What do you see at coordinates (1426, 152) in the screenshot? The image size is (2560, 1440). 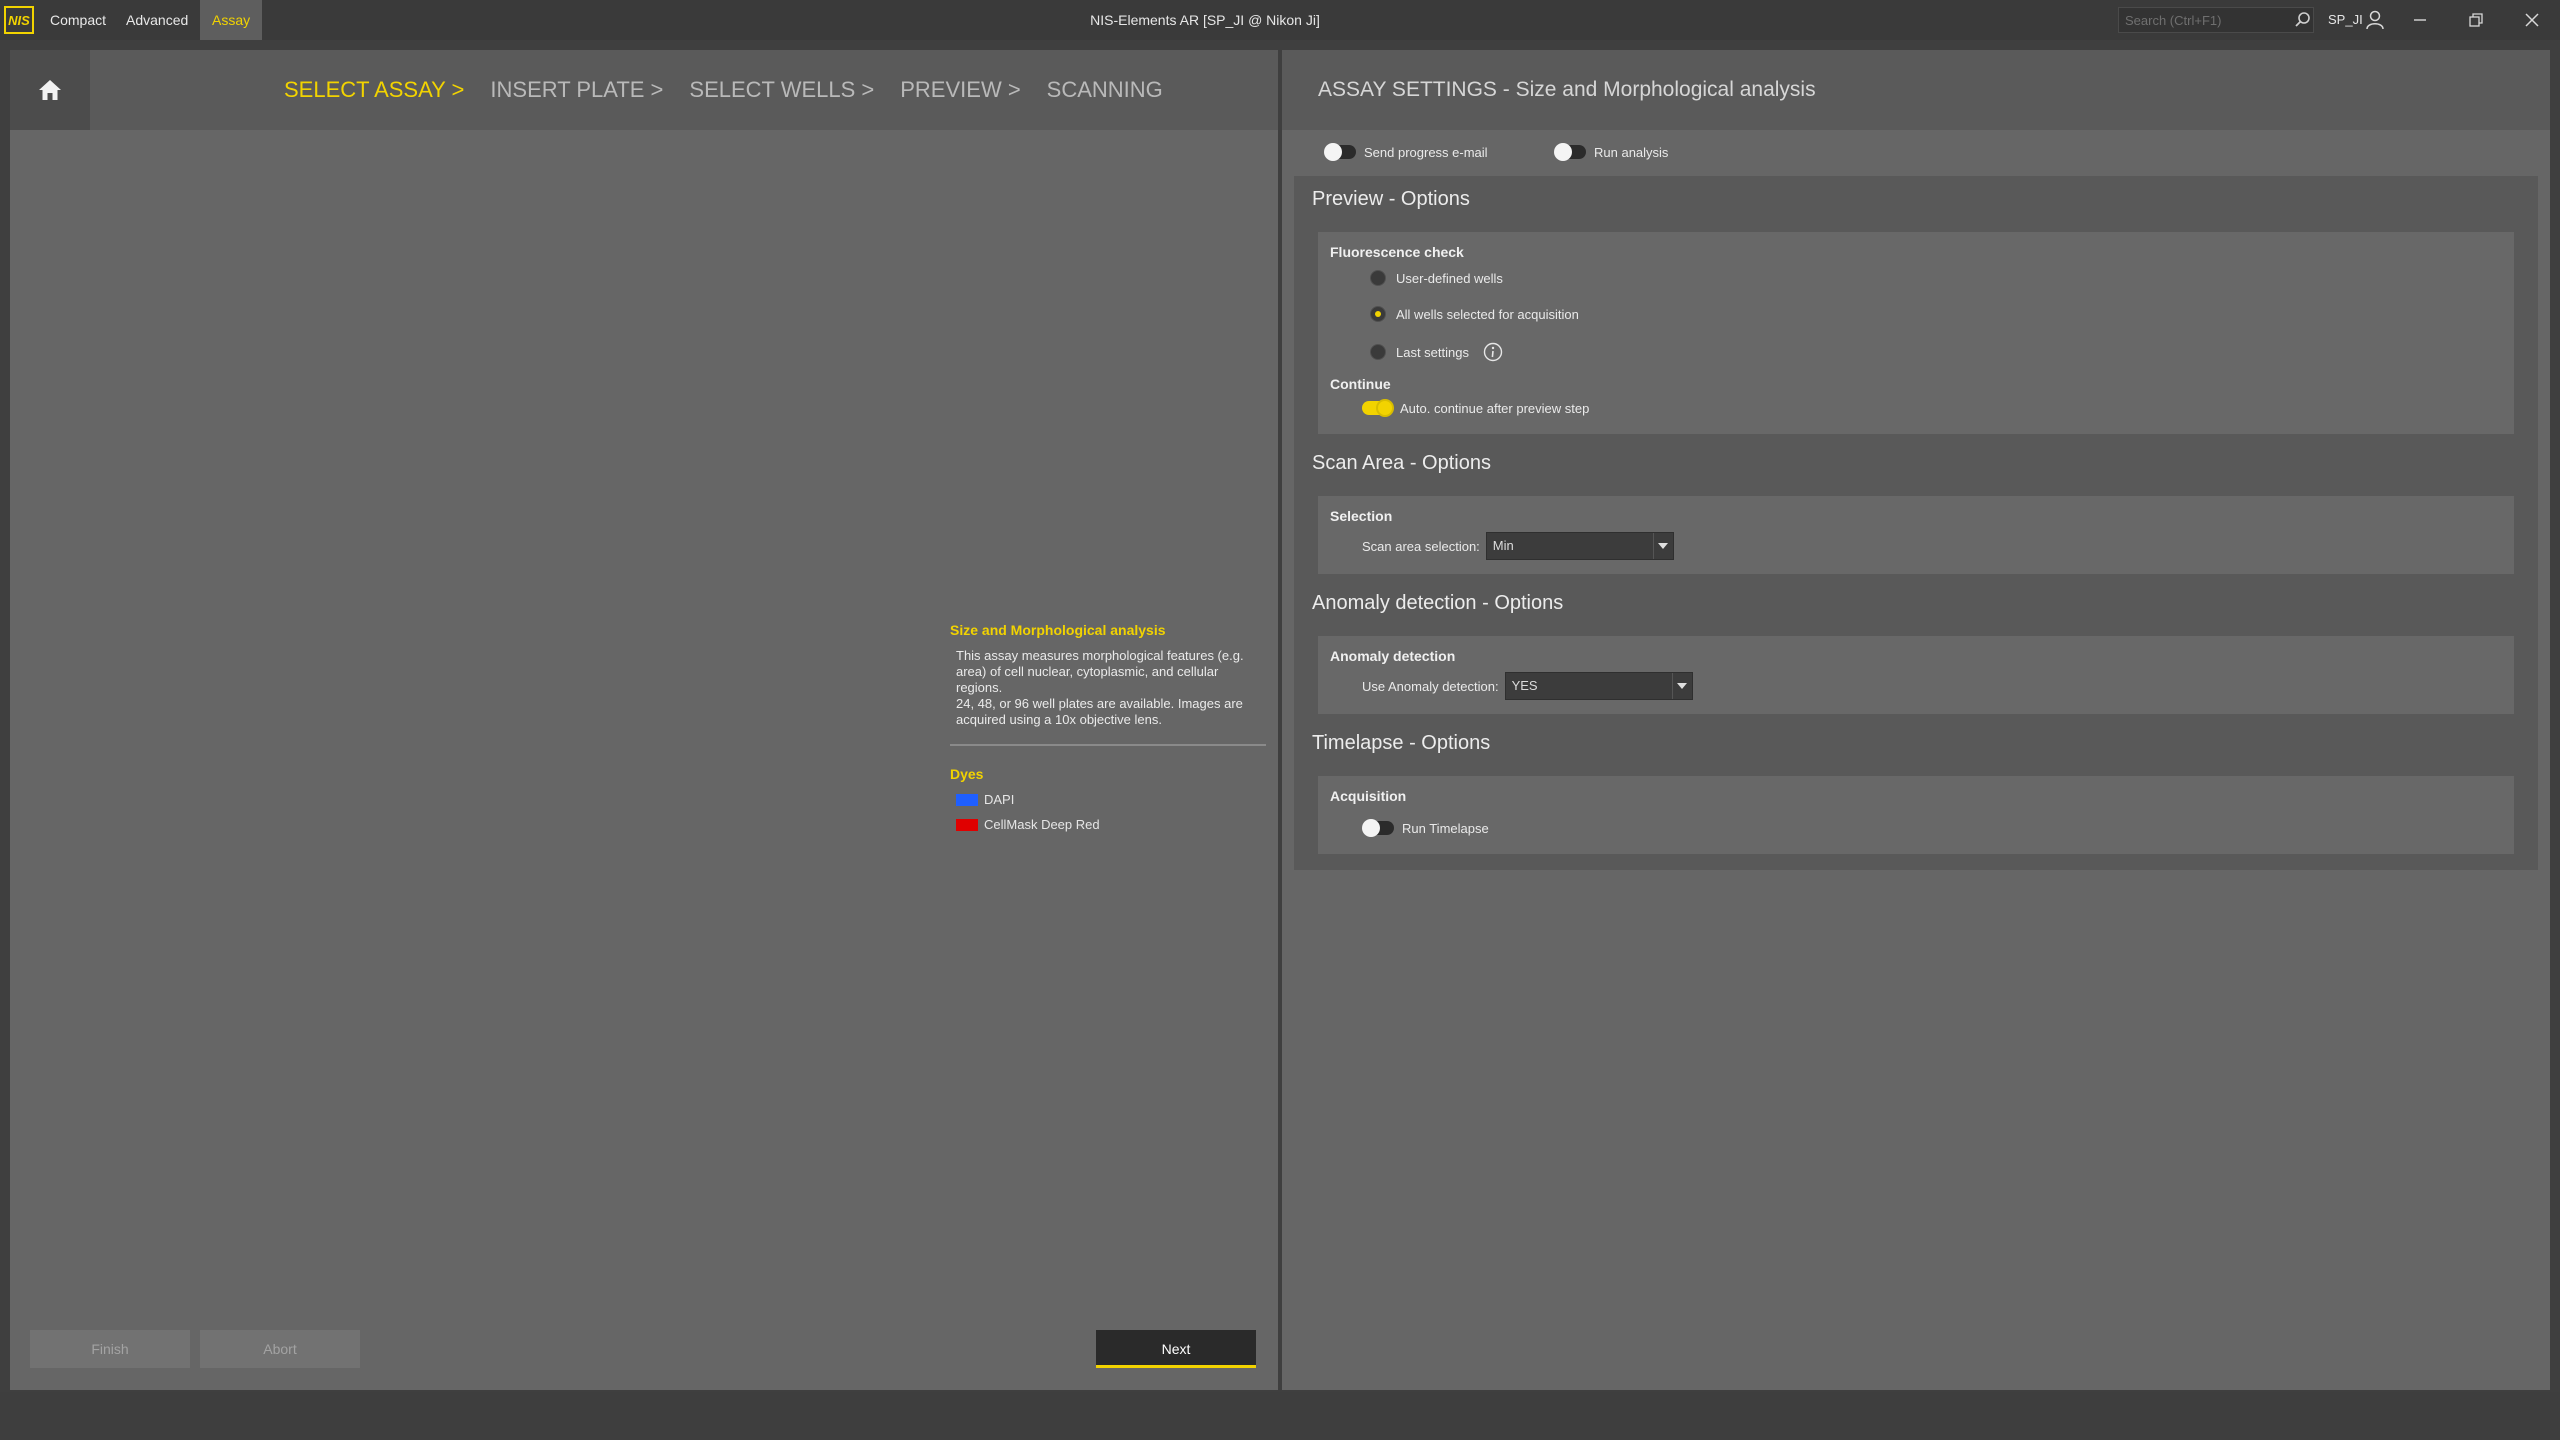 I see `send-email-label: Send progress e-mail` at bounding box center [1426, 152].